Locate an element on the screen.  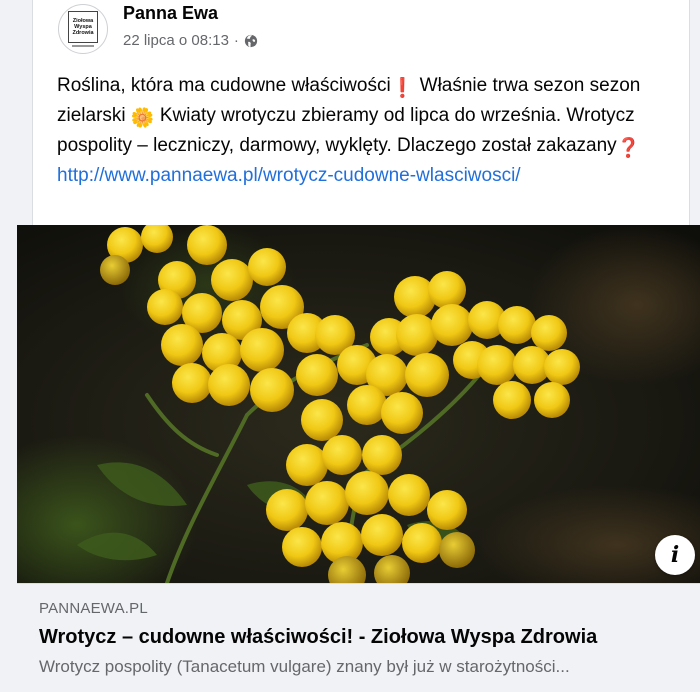
link-domain: PANNAEWA.PL is located at coordinates (93, 608).